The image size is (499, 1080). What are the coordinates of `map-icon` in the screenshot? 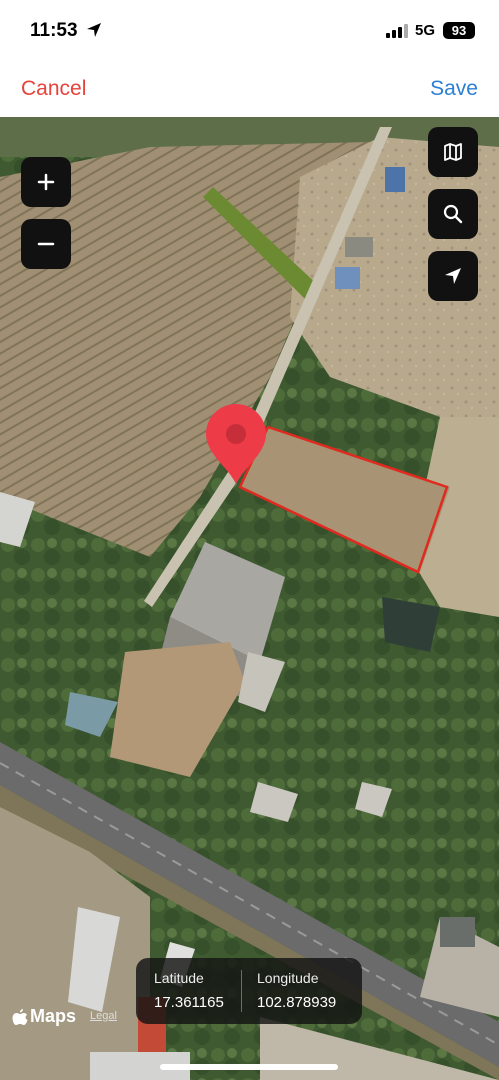 It's located at (453, 152).